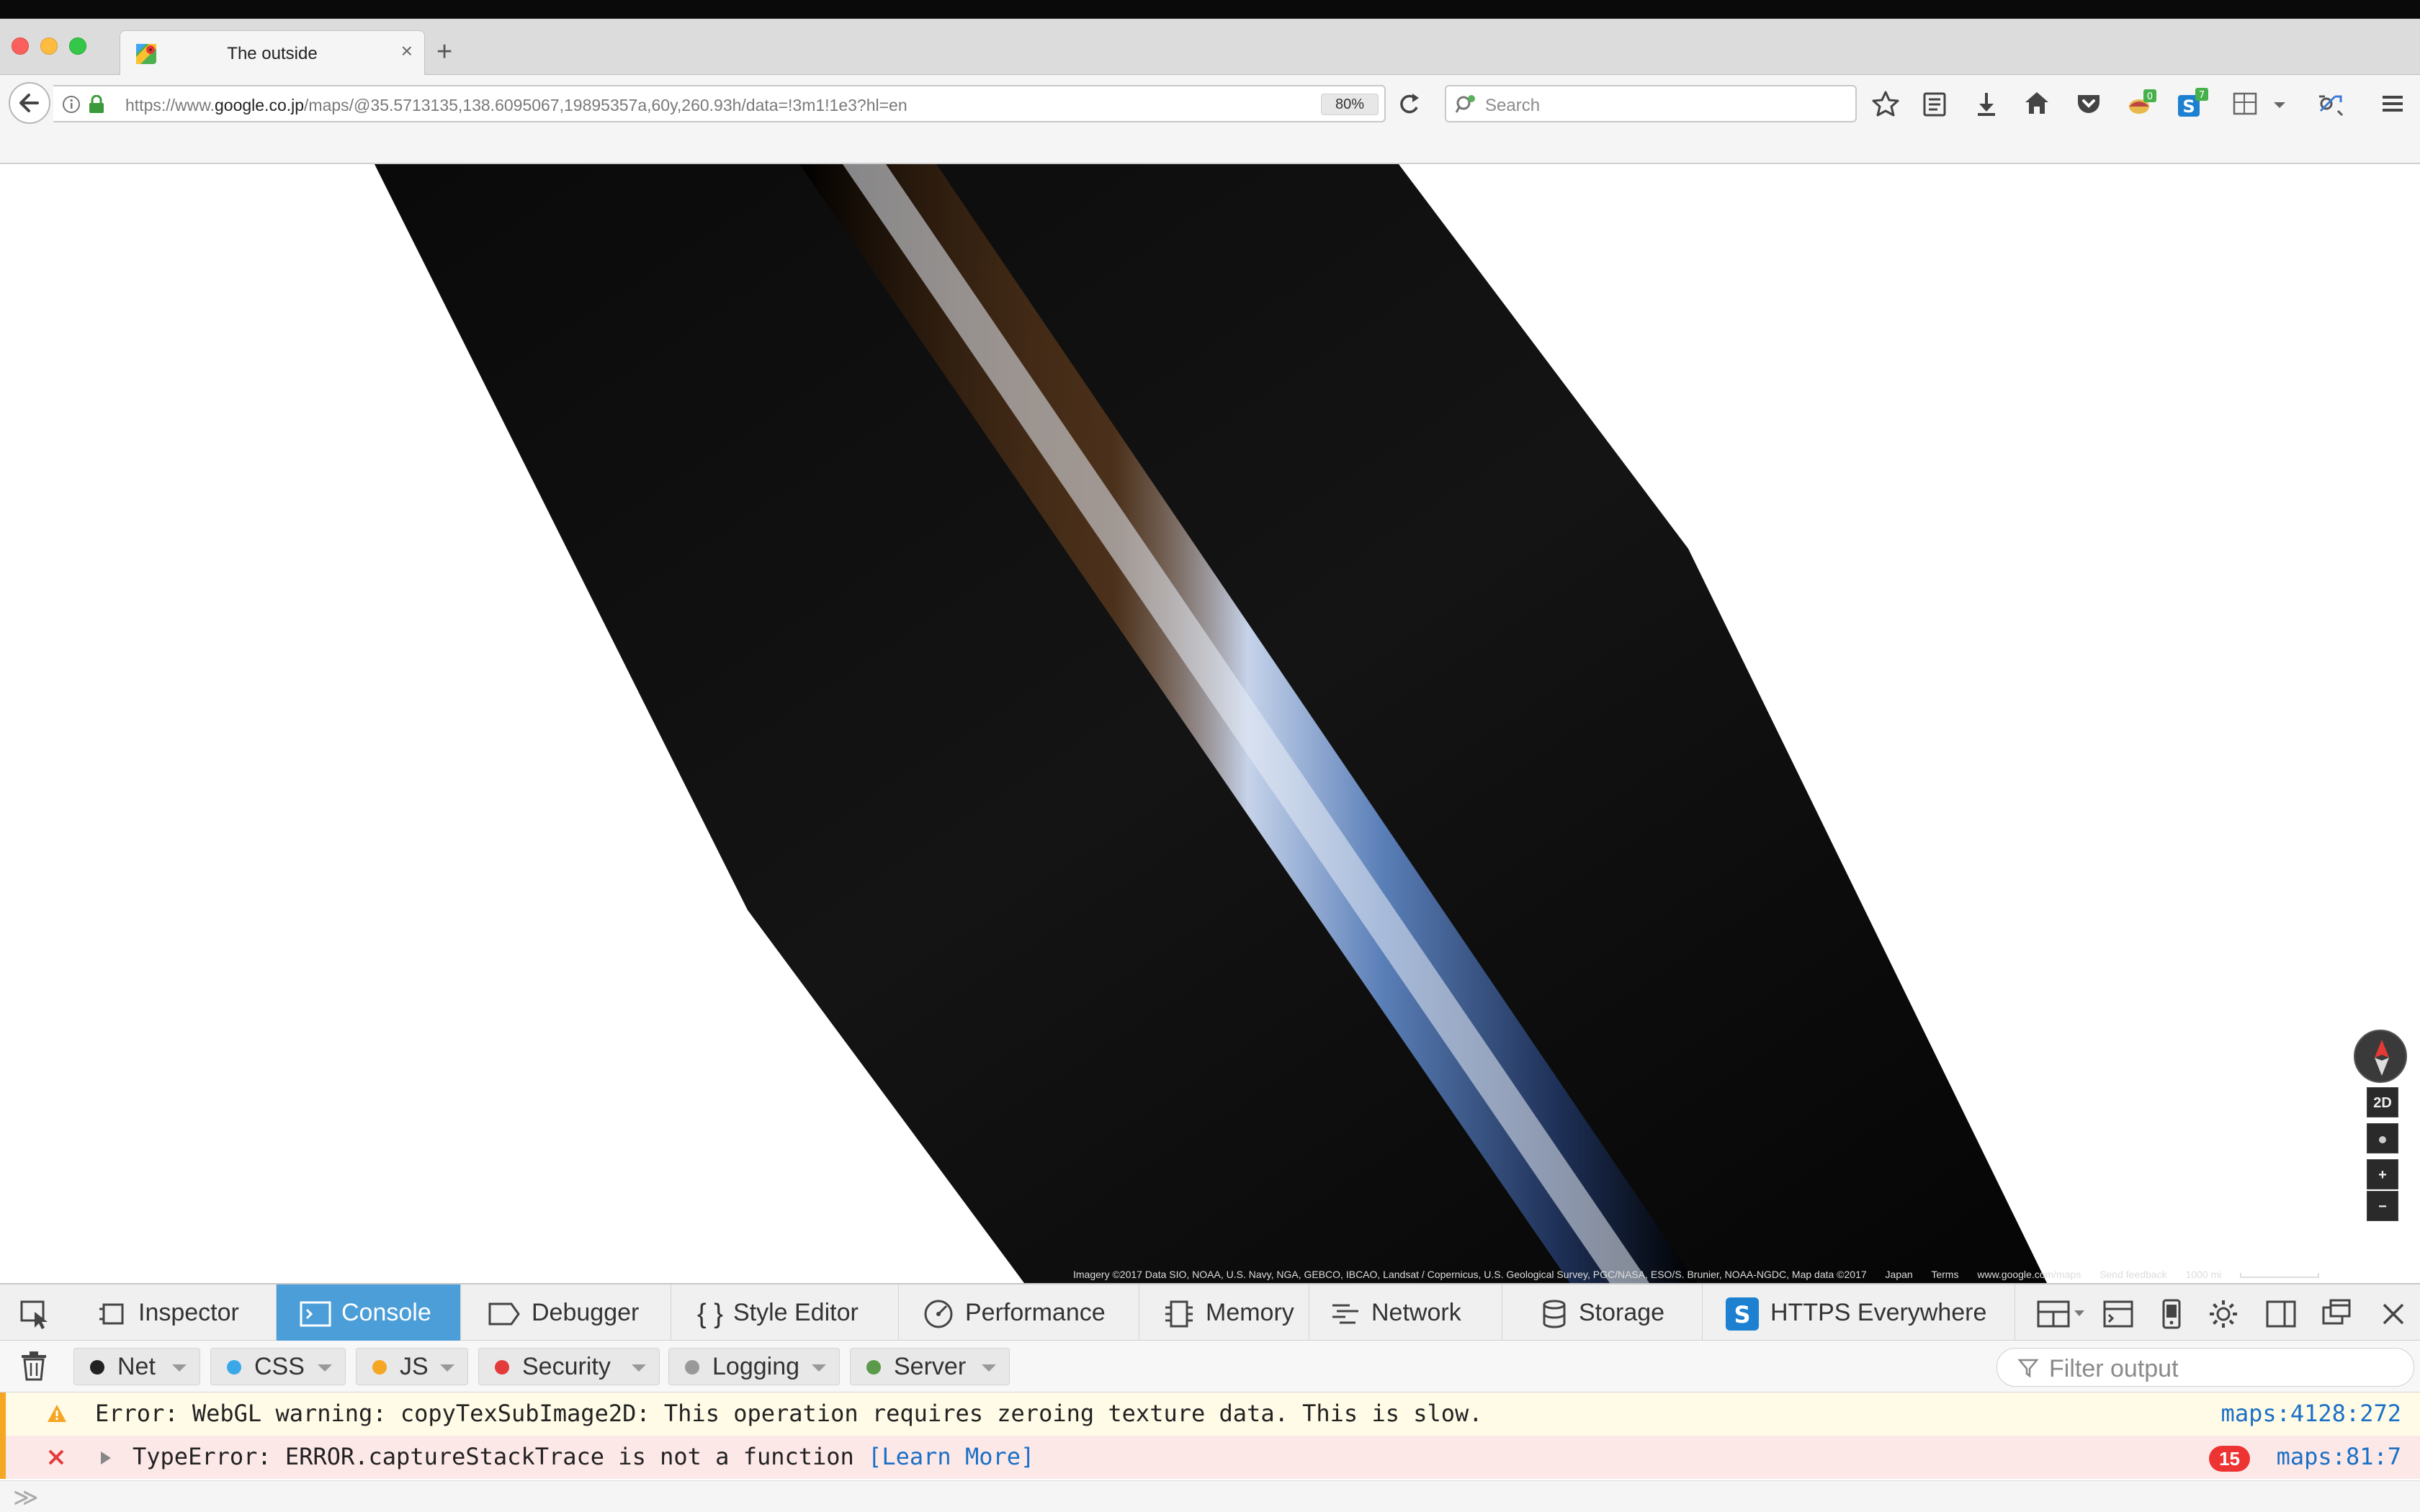  I want to click on zoom-level-badge: 80%, so click(1350, 104).